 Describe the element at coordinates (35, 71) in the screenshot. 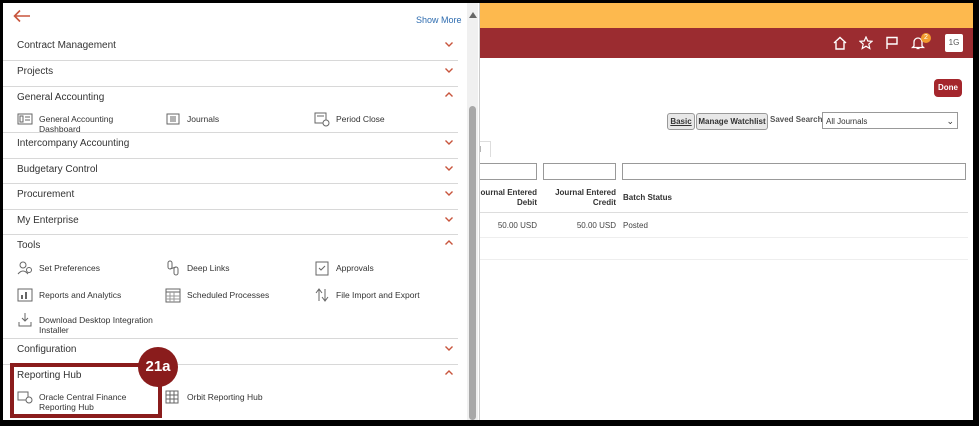

I see `section-title: Projects` at that location.